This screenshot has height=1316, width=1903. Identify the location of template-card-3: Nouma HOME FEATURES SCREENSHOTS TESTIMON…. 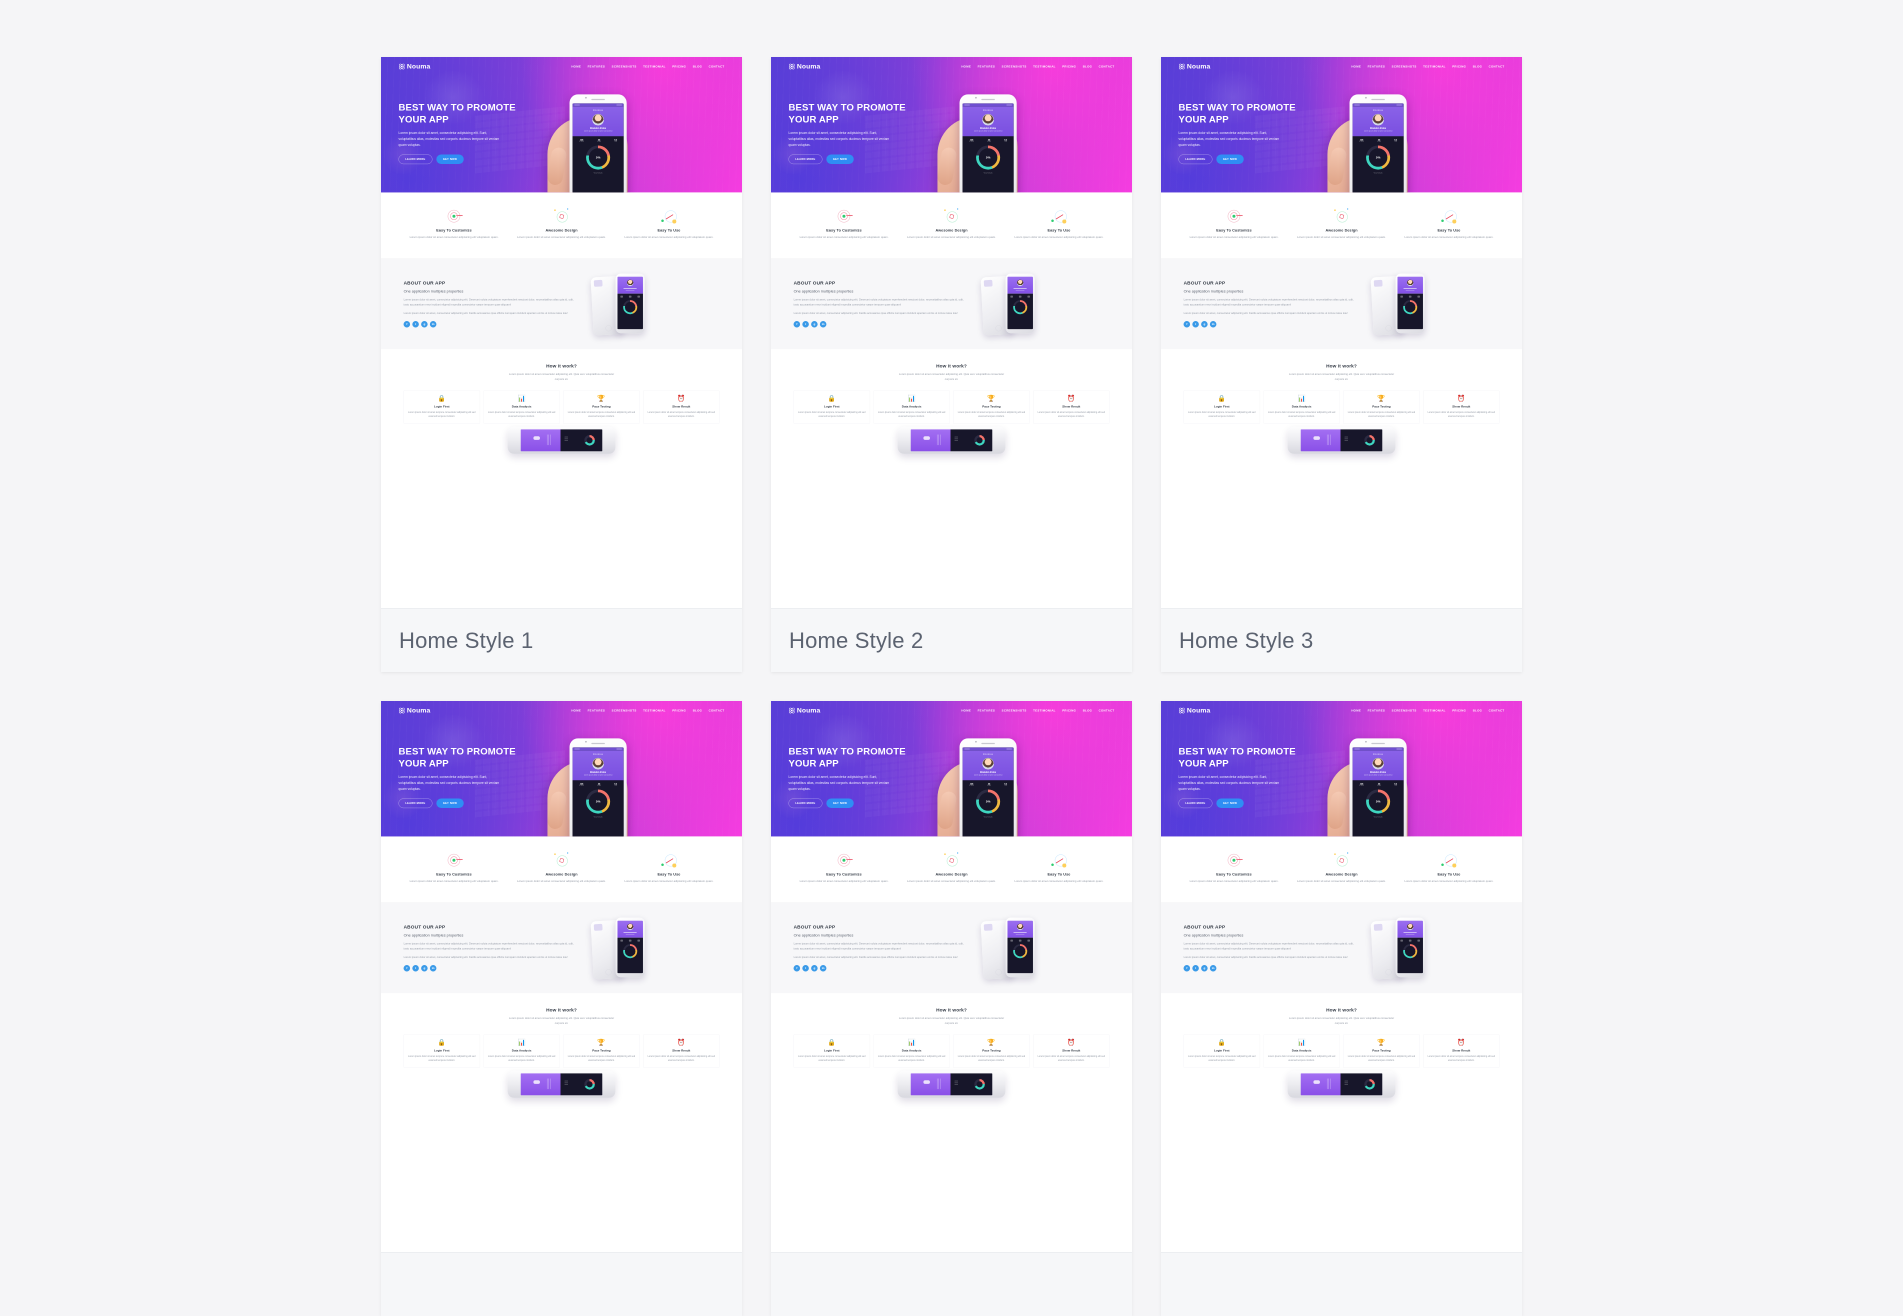
(1341, 364).